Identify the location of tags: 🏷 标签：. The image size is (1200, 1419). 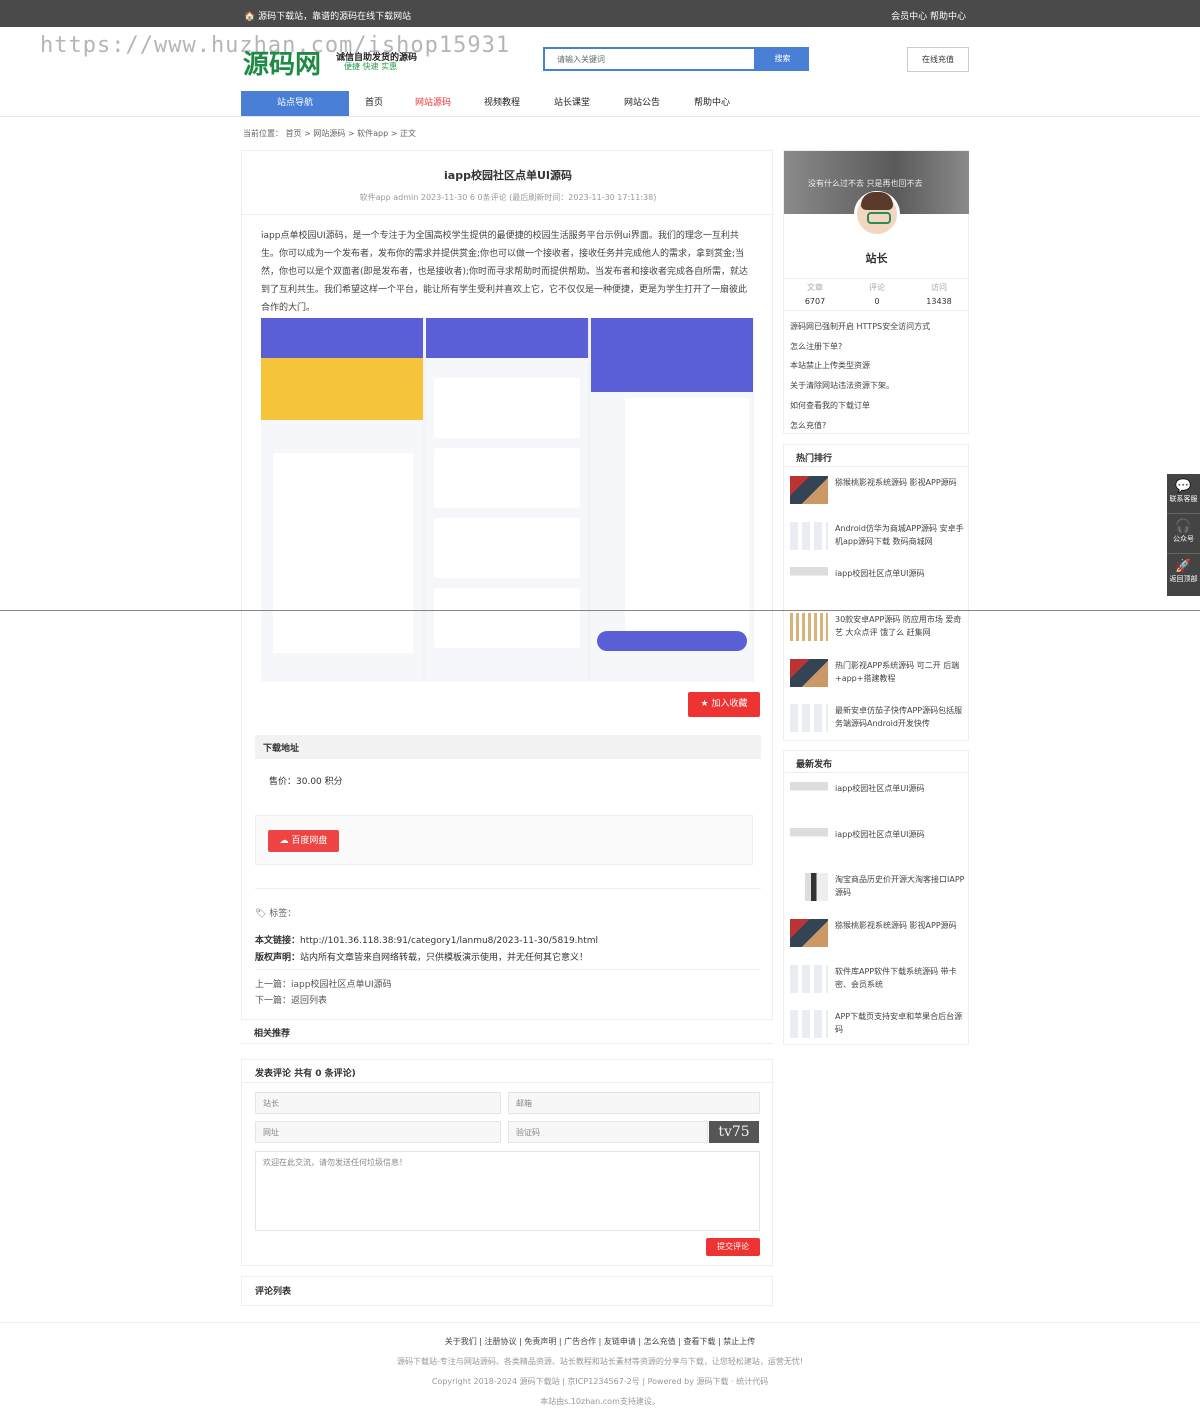
(276, 914).